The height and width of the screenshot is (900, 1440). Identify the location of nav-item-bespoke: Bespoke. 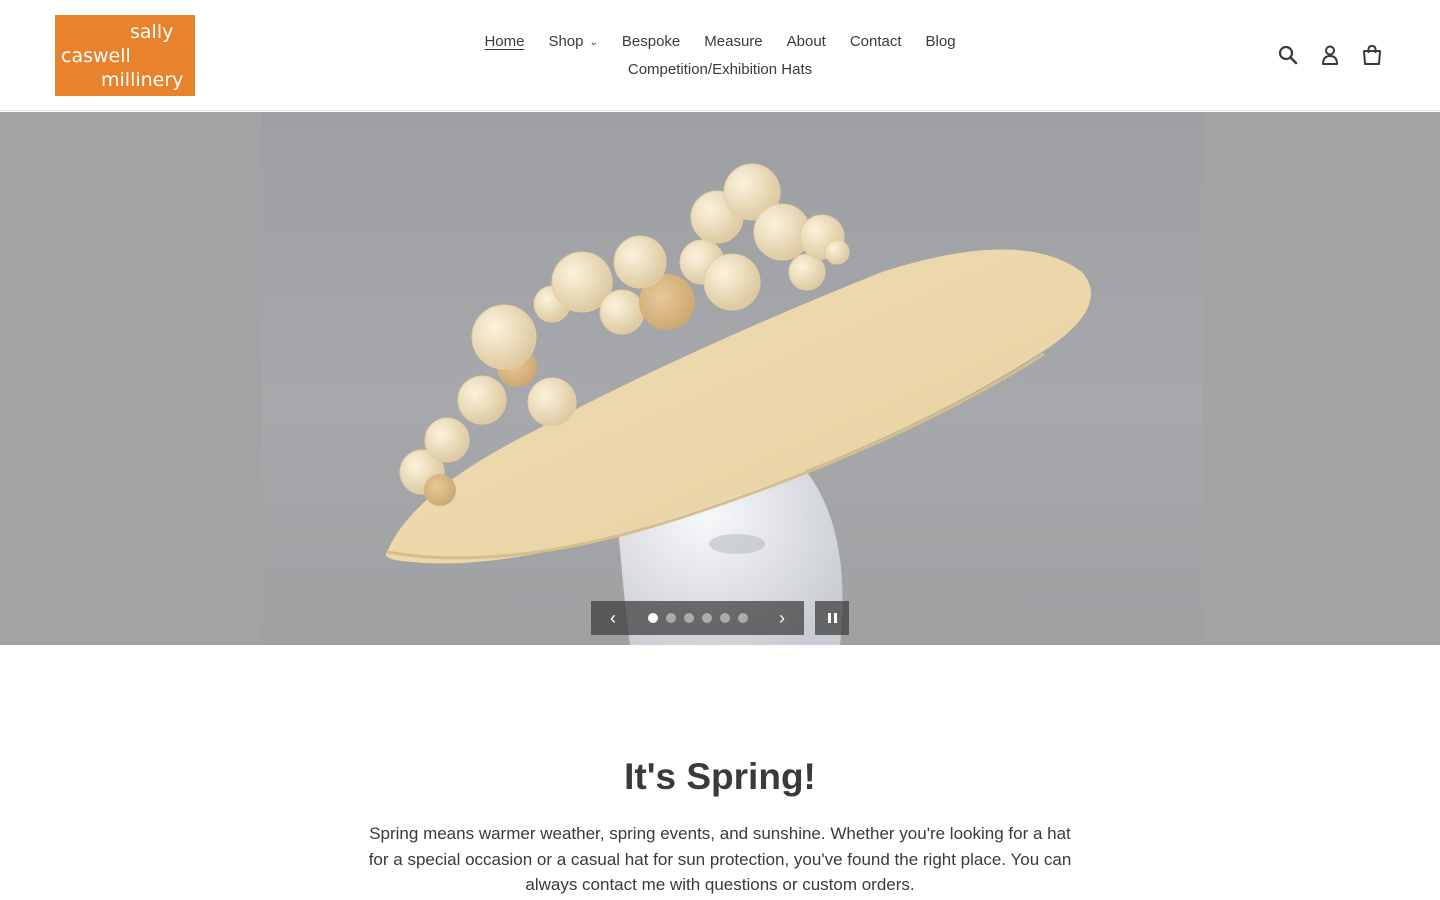
(651, 42).